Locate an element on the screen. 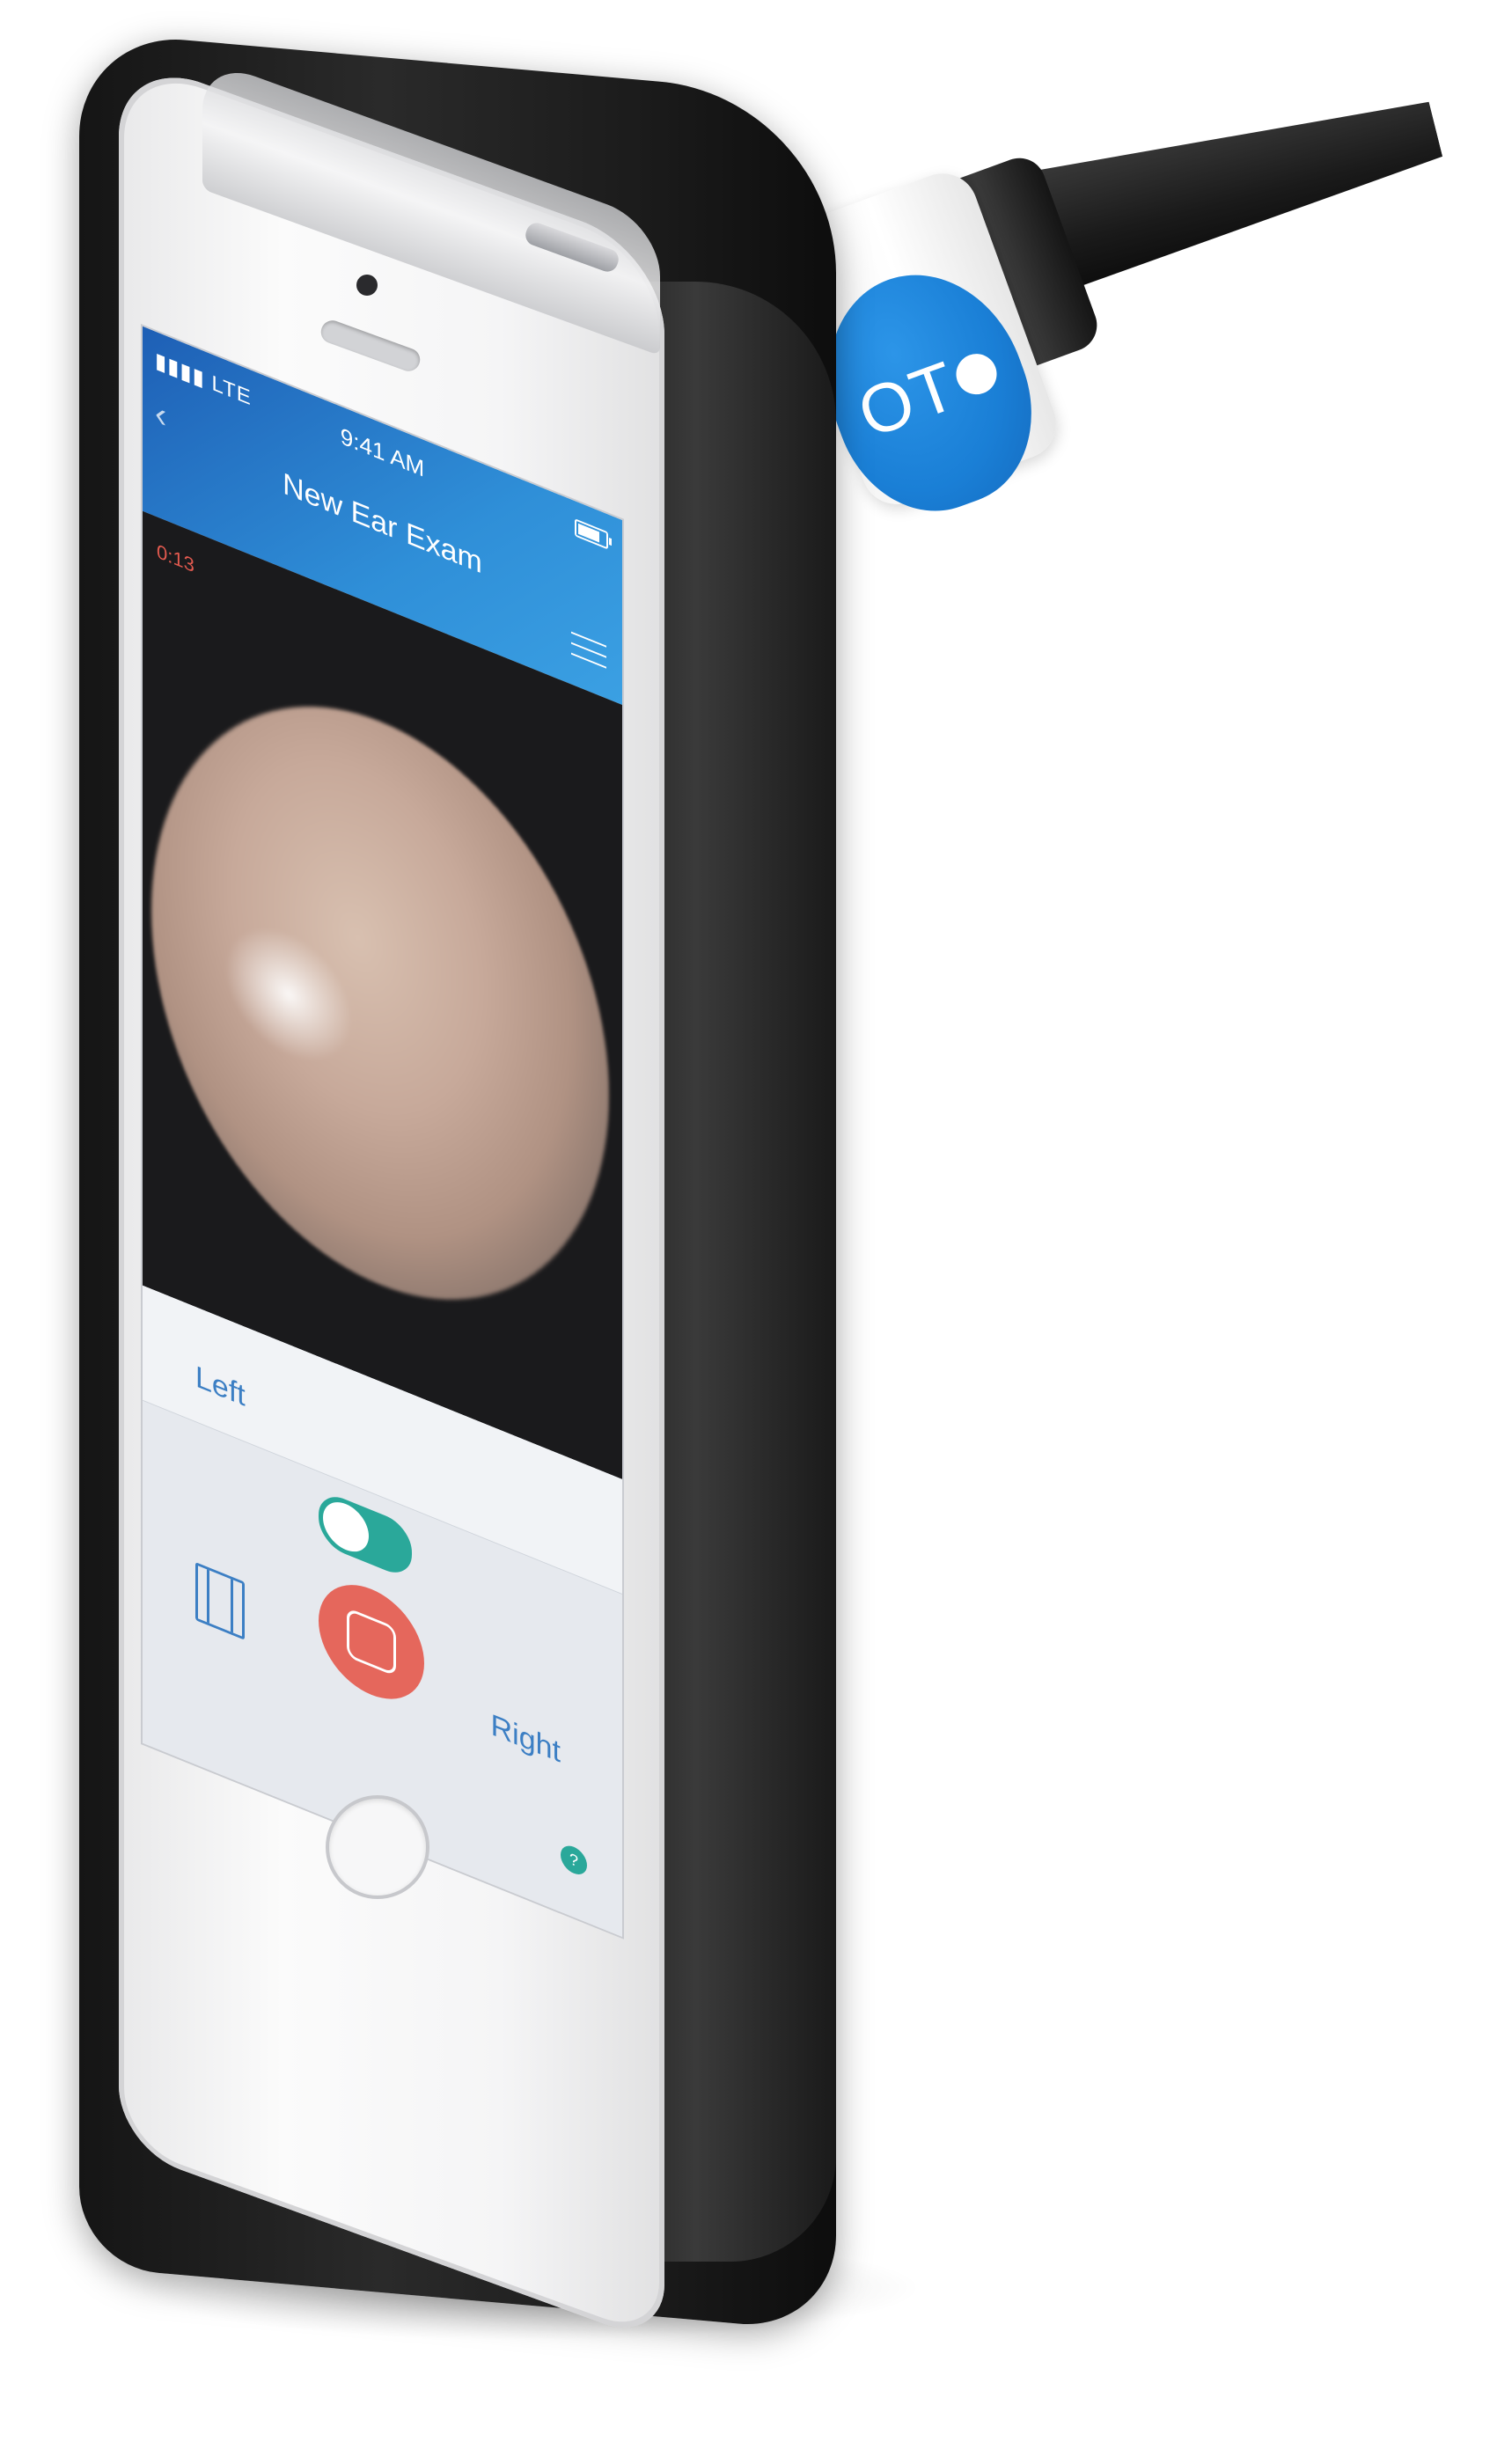 The image size is (1497, 2464). home-button is located at coordinates (377, 1847).